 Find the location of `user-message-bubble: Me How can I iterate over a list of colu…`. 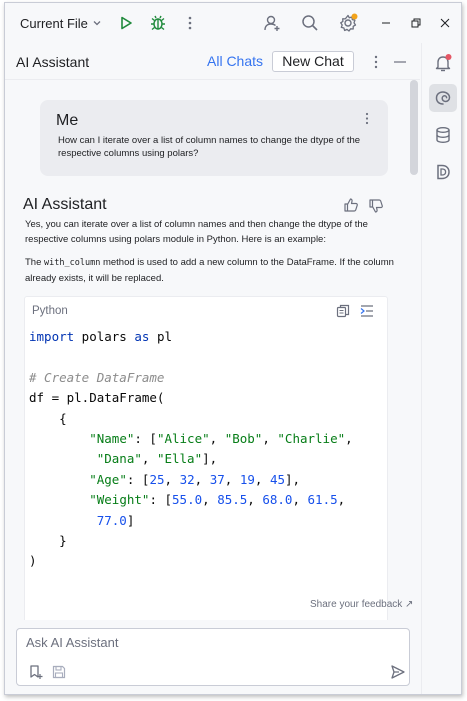

user-message-bubble: Me How can I iterate over a list of colu… is located at coordinates (214, 138).